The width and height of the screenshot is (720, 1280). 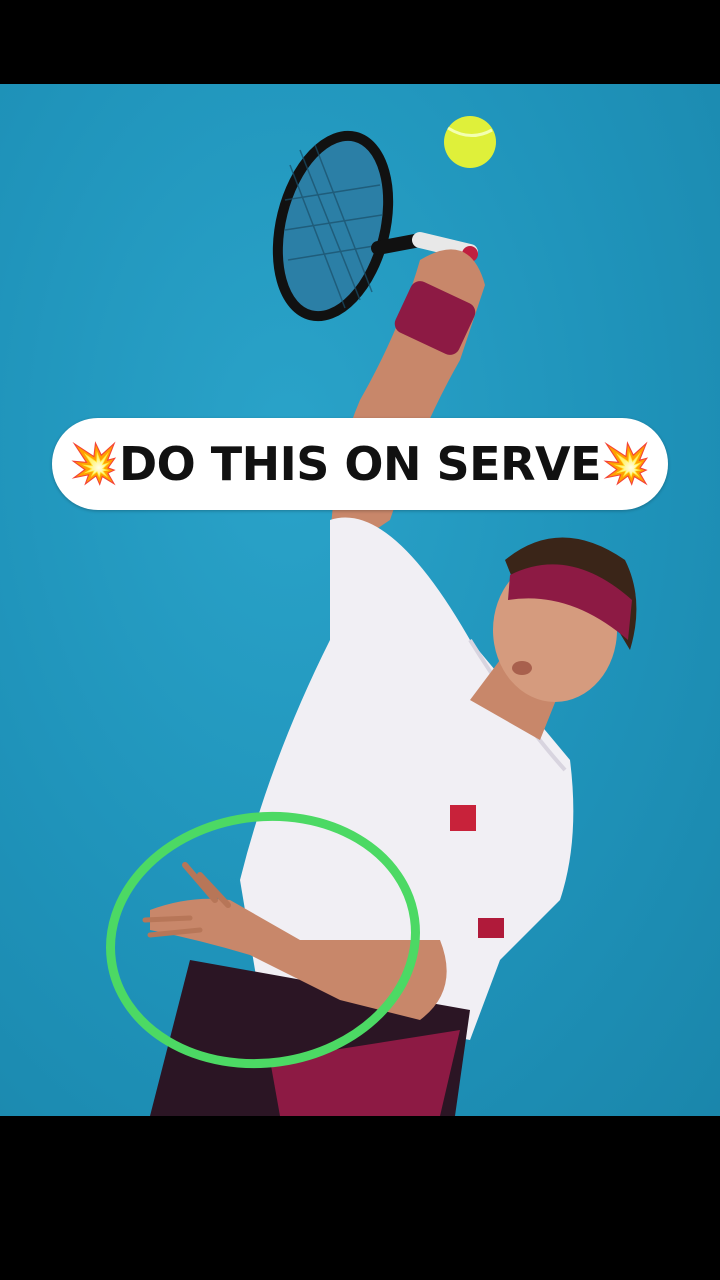 I want to click on tennis-ball-icon, so click(x=470, y=142).